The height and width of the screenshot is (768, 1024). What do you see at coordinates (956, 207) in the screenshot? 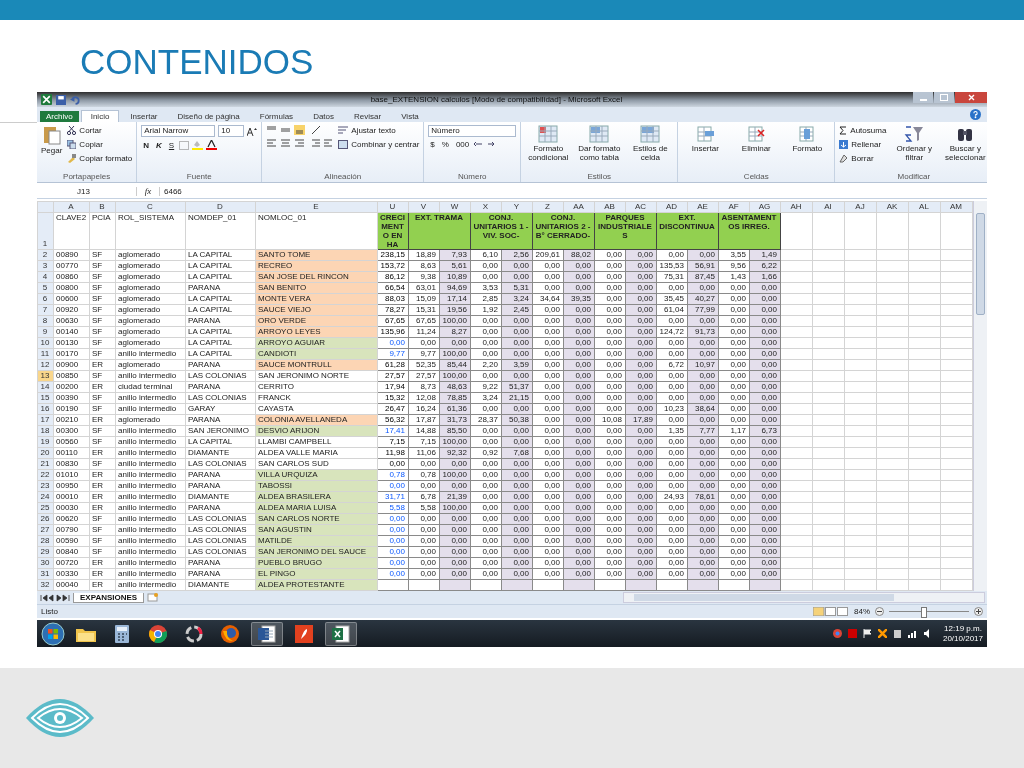
I see `column-header: AM` at bounding box center [956, 207].